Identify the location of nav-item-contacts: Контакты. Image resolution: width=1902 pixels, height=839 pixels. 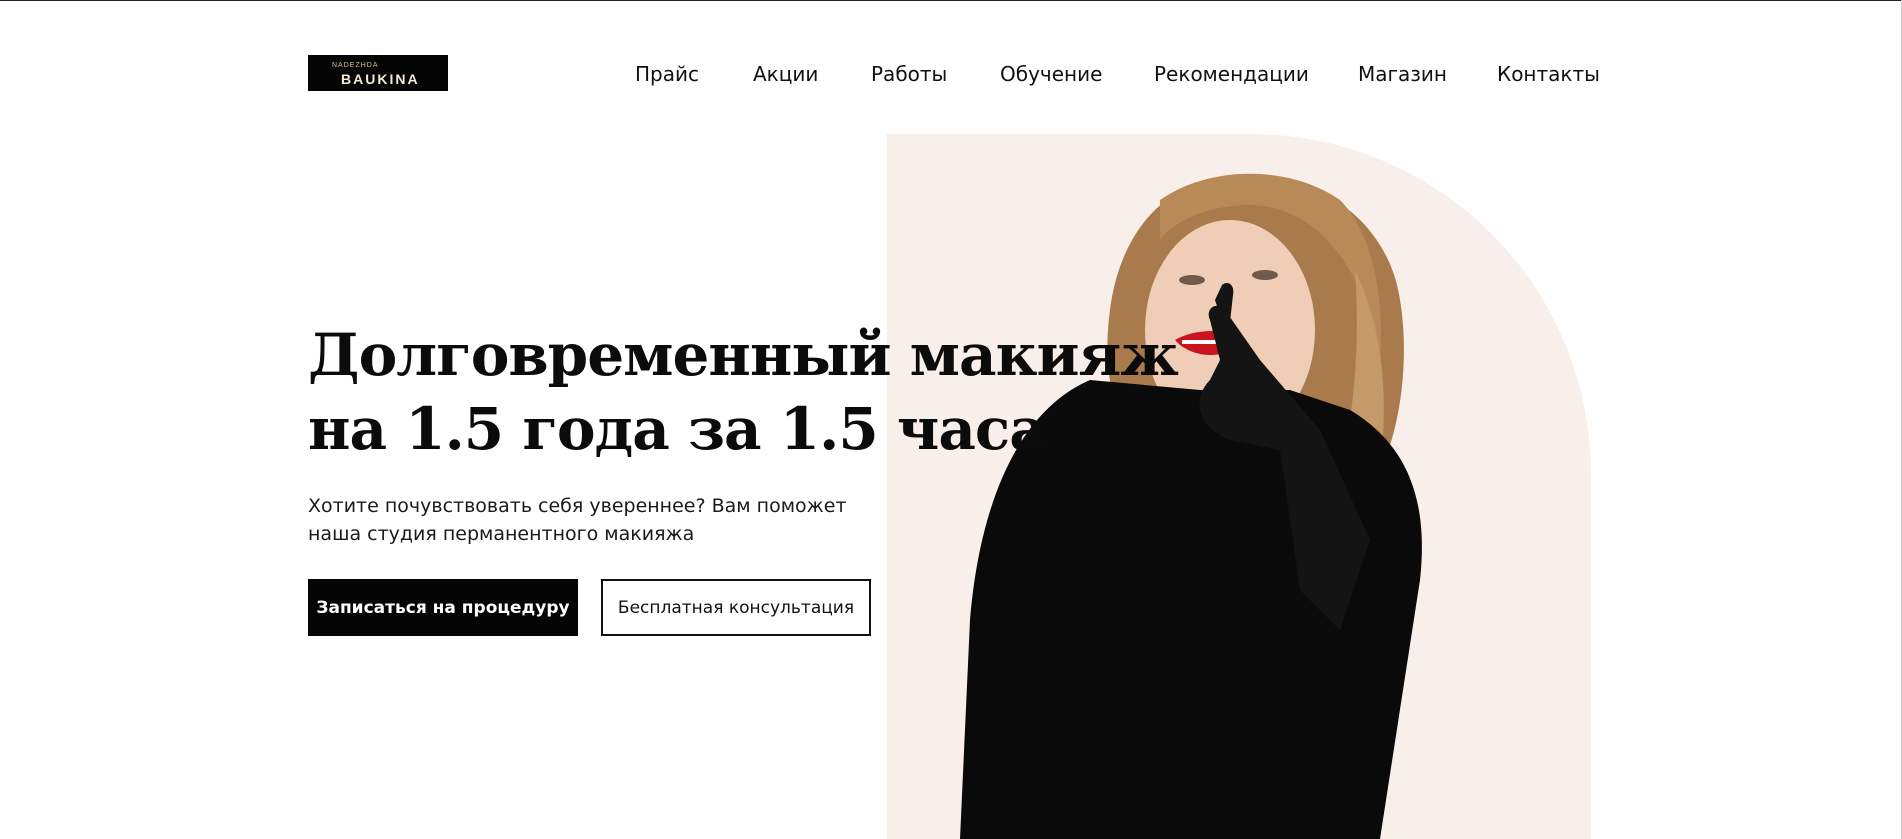
(1548, 74).